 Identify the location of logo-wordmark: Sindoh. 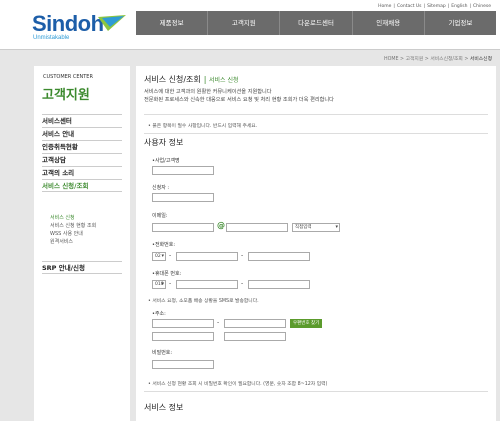
(68, 23).